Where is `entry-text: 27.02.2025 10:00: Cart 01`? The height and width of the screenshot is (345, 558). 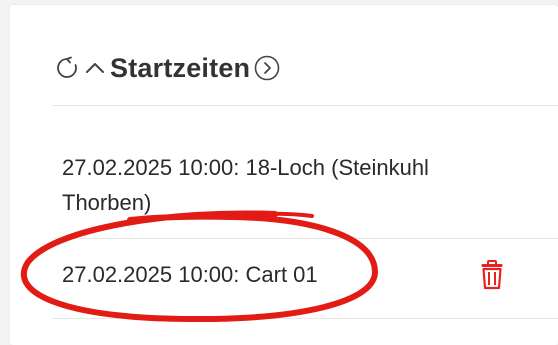
entry-text: 27.02.2025 10:00: Cart 01 is located at coordinates (190, 274).